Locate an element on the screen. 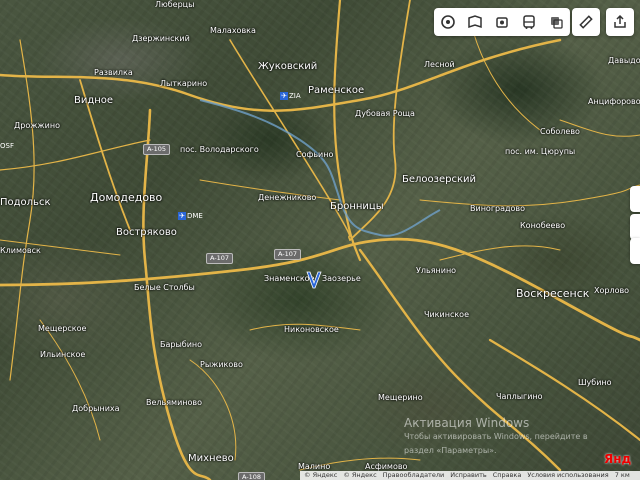 The height and width of the screenshot is (480, 640). label-dobrynikha: Добрыниха is located at coordinates (96, 408).